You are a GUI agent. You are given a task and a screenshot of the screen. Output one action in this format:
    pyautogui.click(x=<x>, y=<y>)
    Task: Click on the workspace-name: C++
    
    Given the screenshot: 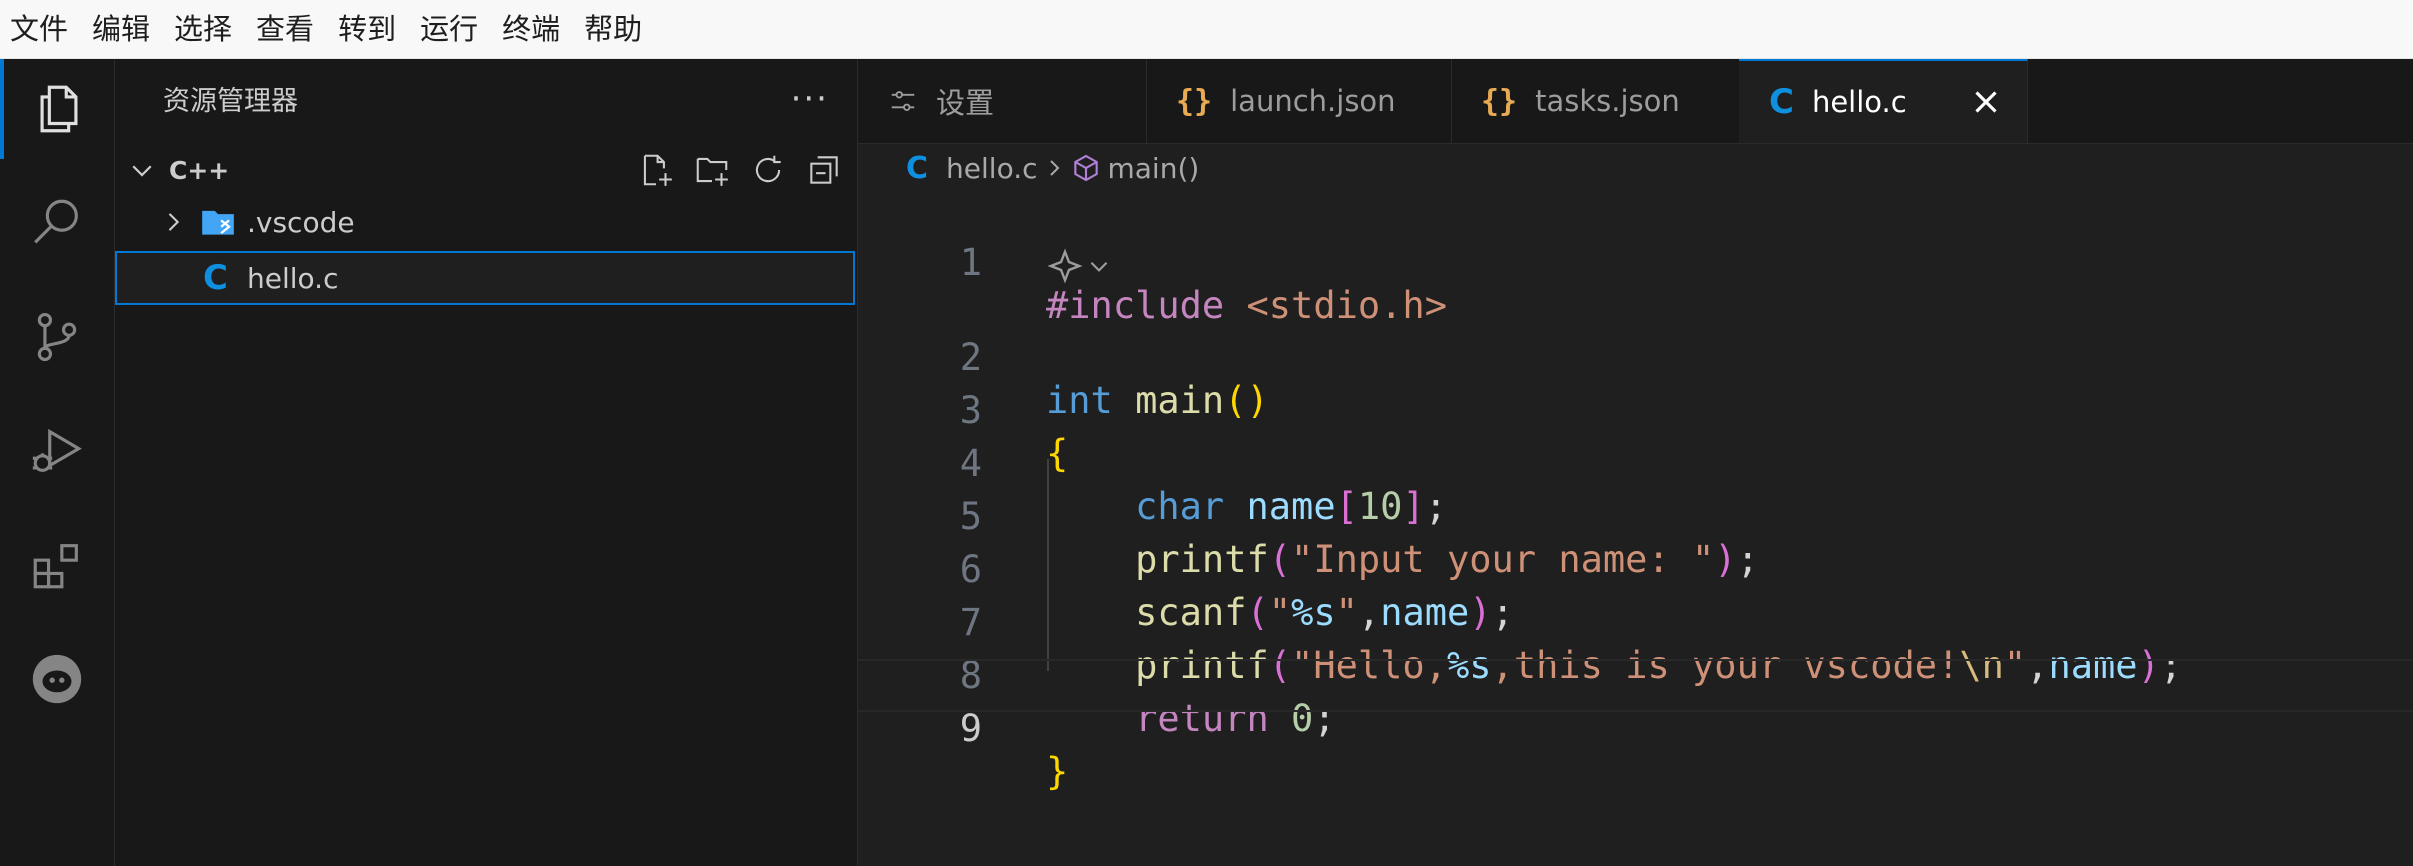 What is the action you would take?
    pyautogui.click(x=199, y=170)
    